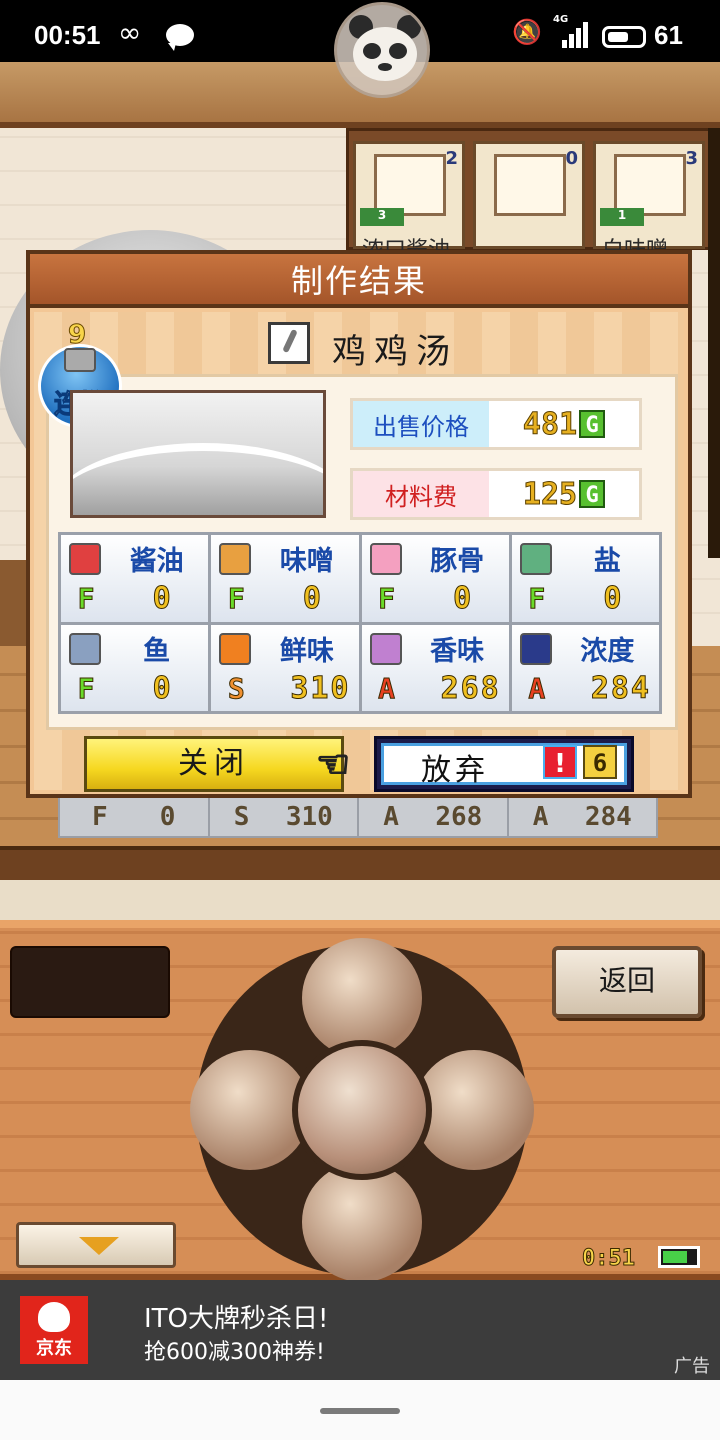 This screenshot has height=1440, width=720. Describe the element at coordinates (236, 688) in the screenshot. I see `stat-rank: S` at that location.